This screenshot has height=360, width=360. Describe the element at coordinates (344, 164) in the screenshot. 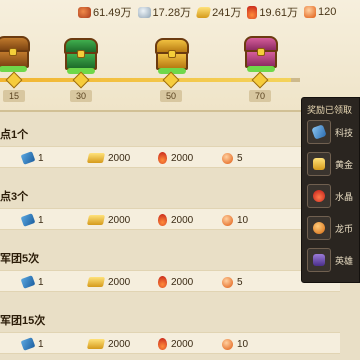

I see `popup-item-label: 黄金` at that location.